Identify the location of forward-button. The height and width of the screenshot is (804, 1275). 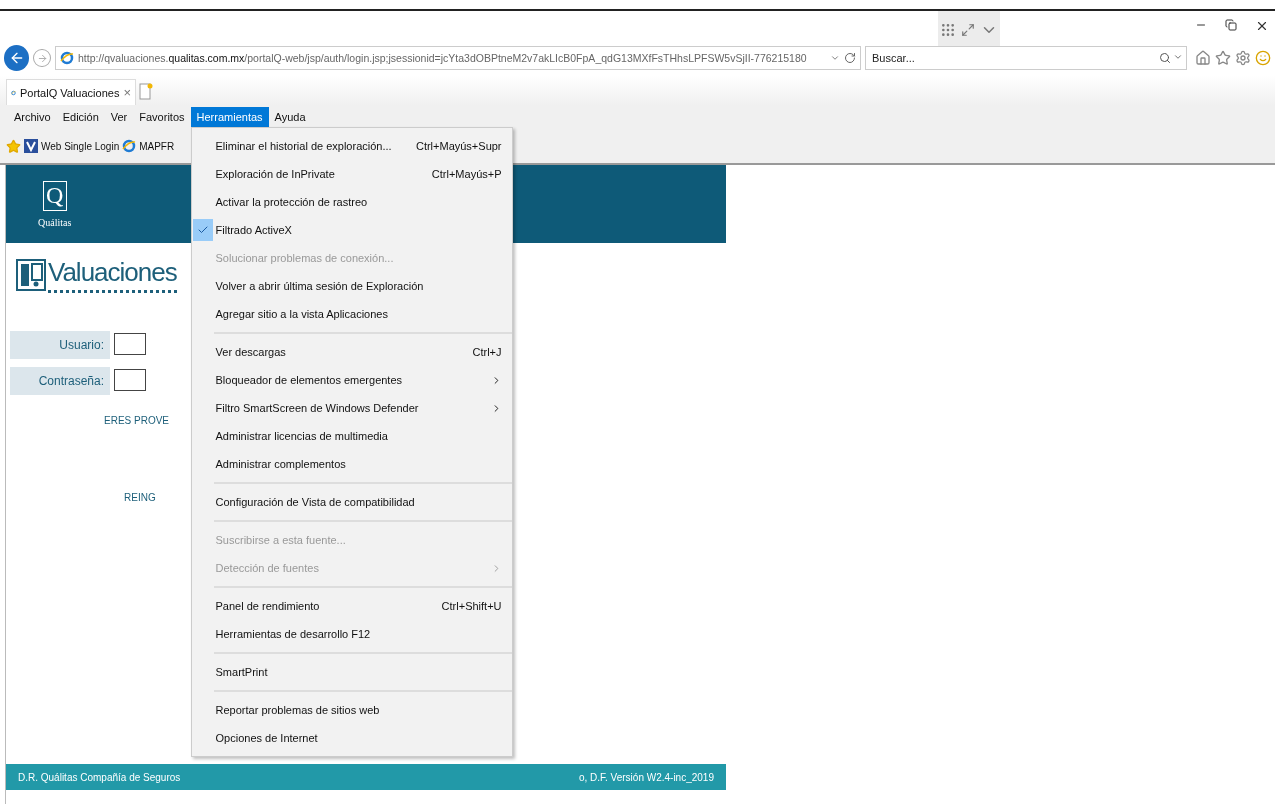
(42, 58).